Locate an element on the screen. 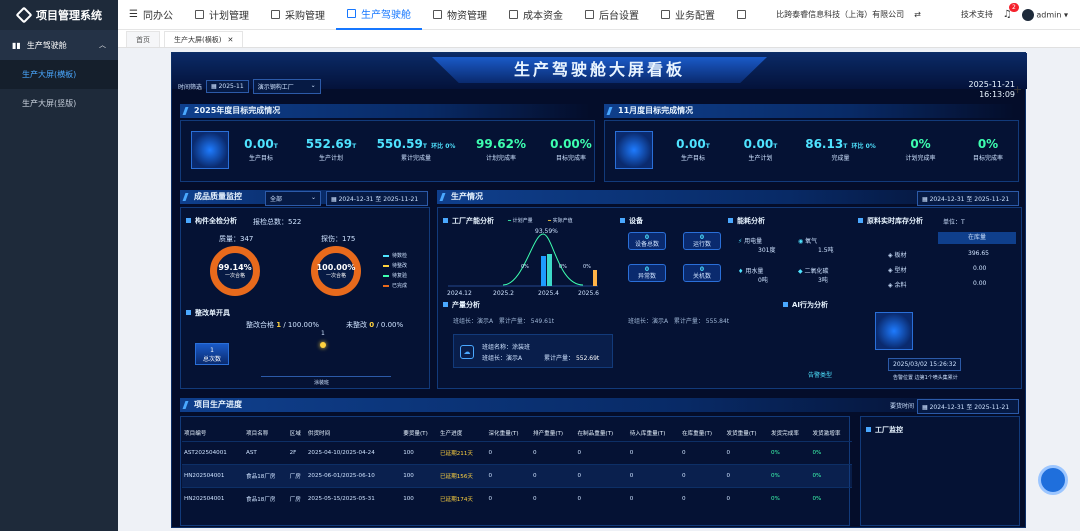 The width and height of the screenshot is (1080, 531). output-row: 班组长：演示A 累计产量： 549.61t is located at coordinates (503, 320).